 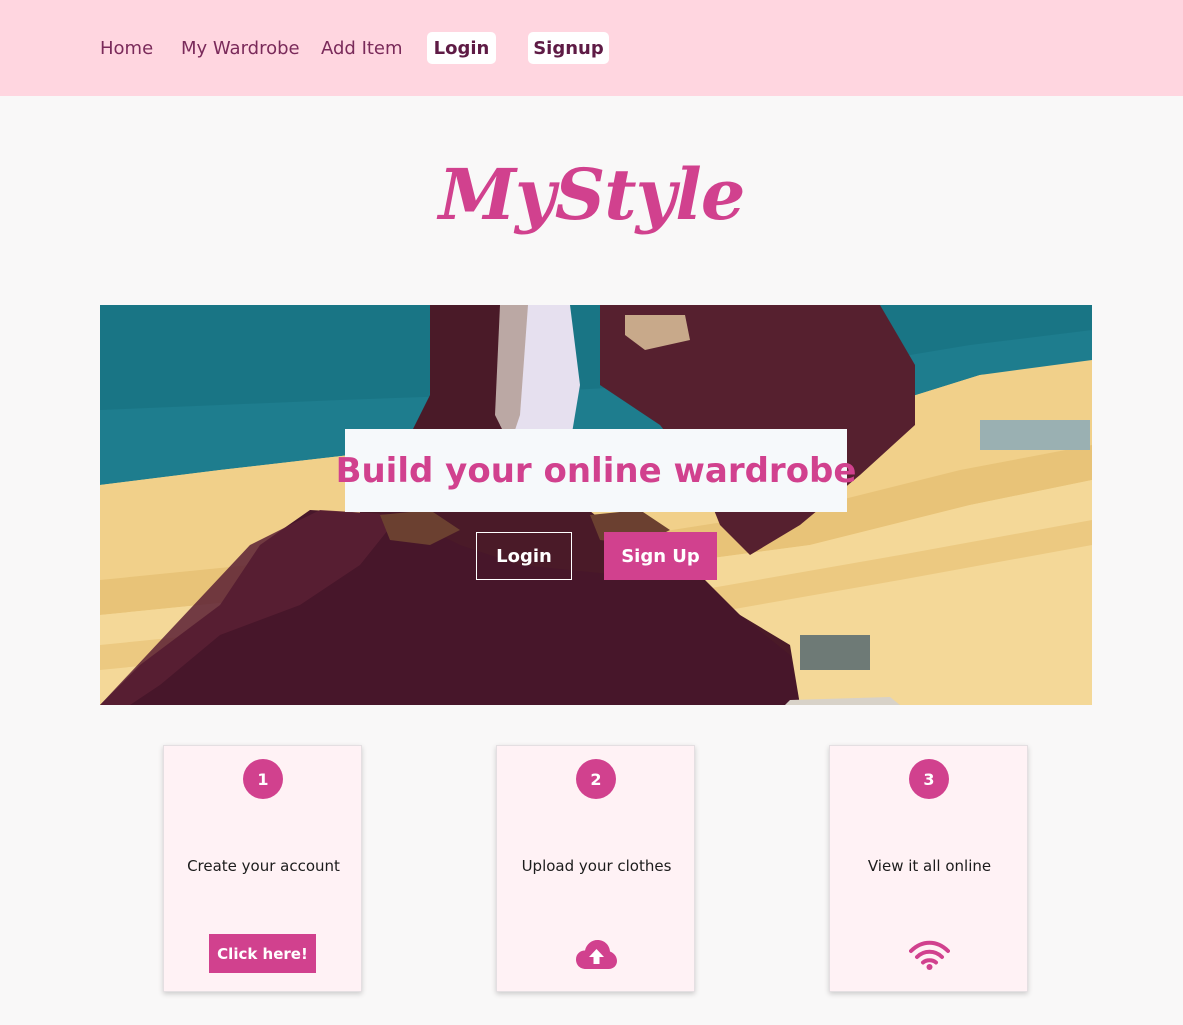 What do you see at coordinates (660, 556) in the screenshot?
I see `hero-signup-button: Sign Up` at bounding box center [660, 556].